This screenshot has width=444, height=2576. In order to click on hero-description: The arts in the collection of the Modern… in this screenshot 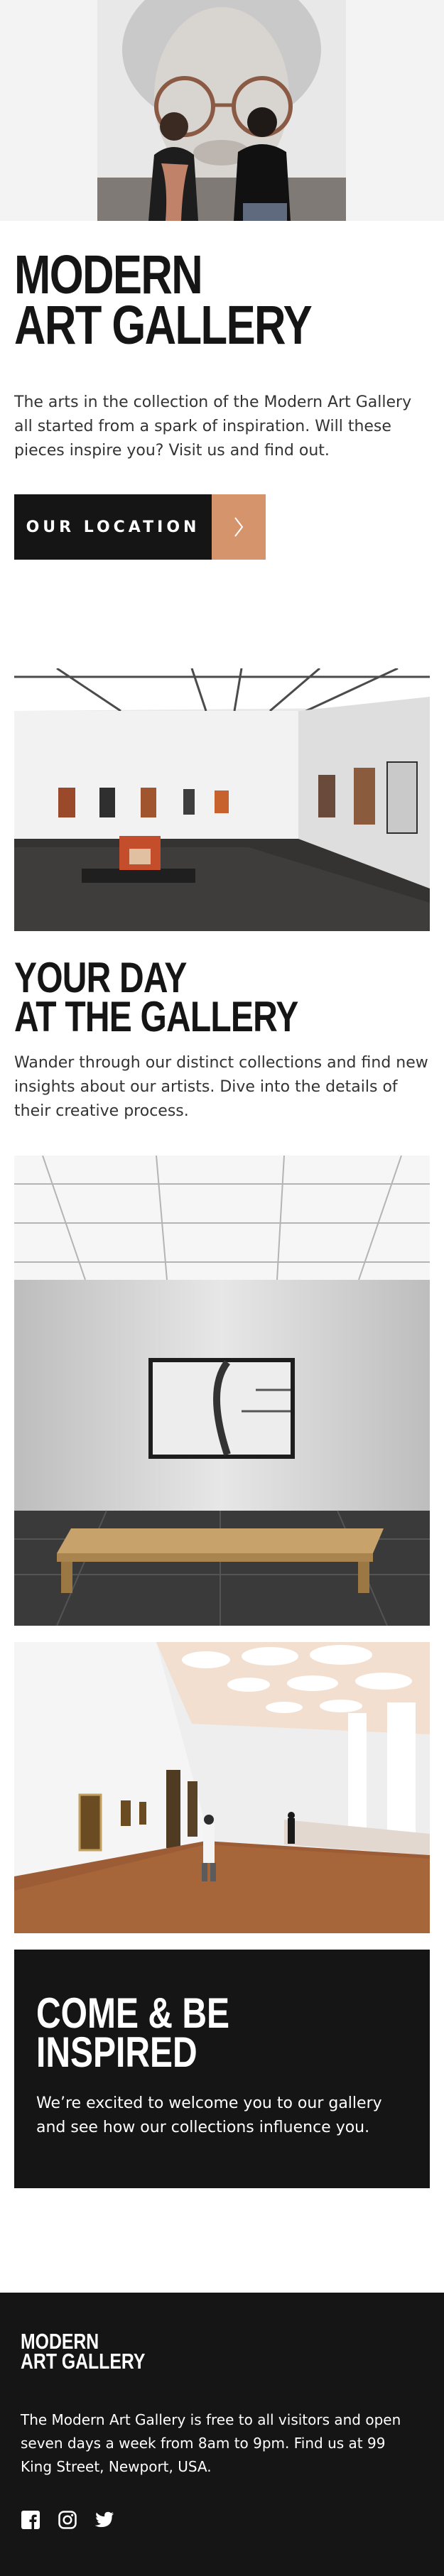, I will do `click(213, 427)`.